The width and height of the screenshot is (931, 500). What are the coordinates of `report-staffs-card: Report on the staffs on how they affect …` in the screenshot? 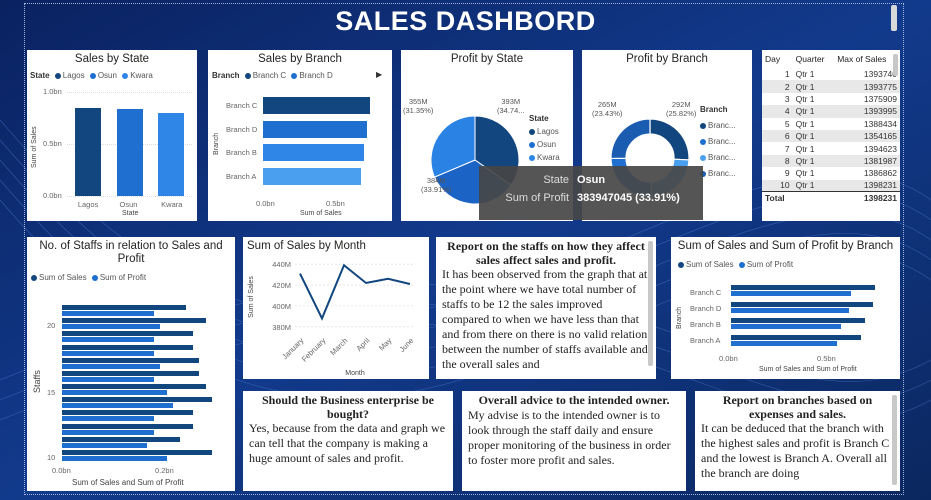 It's located at (546, 308).